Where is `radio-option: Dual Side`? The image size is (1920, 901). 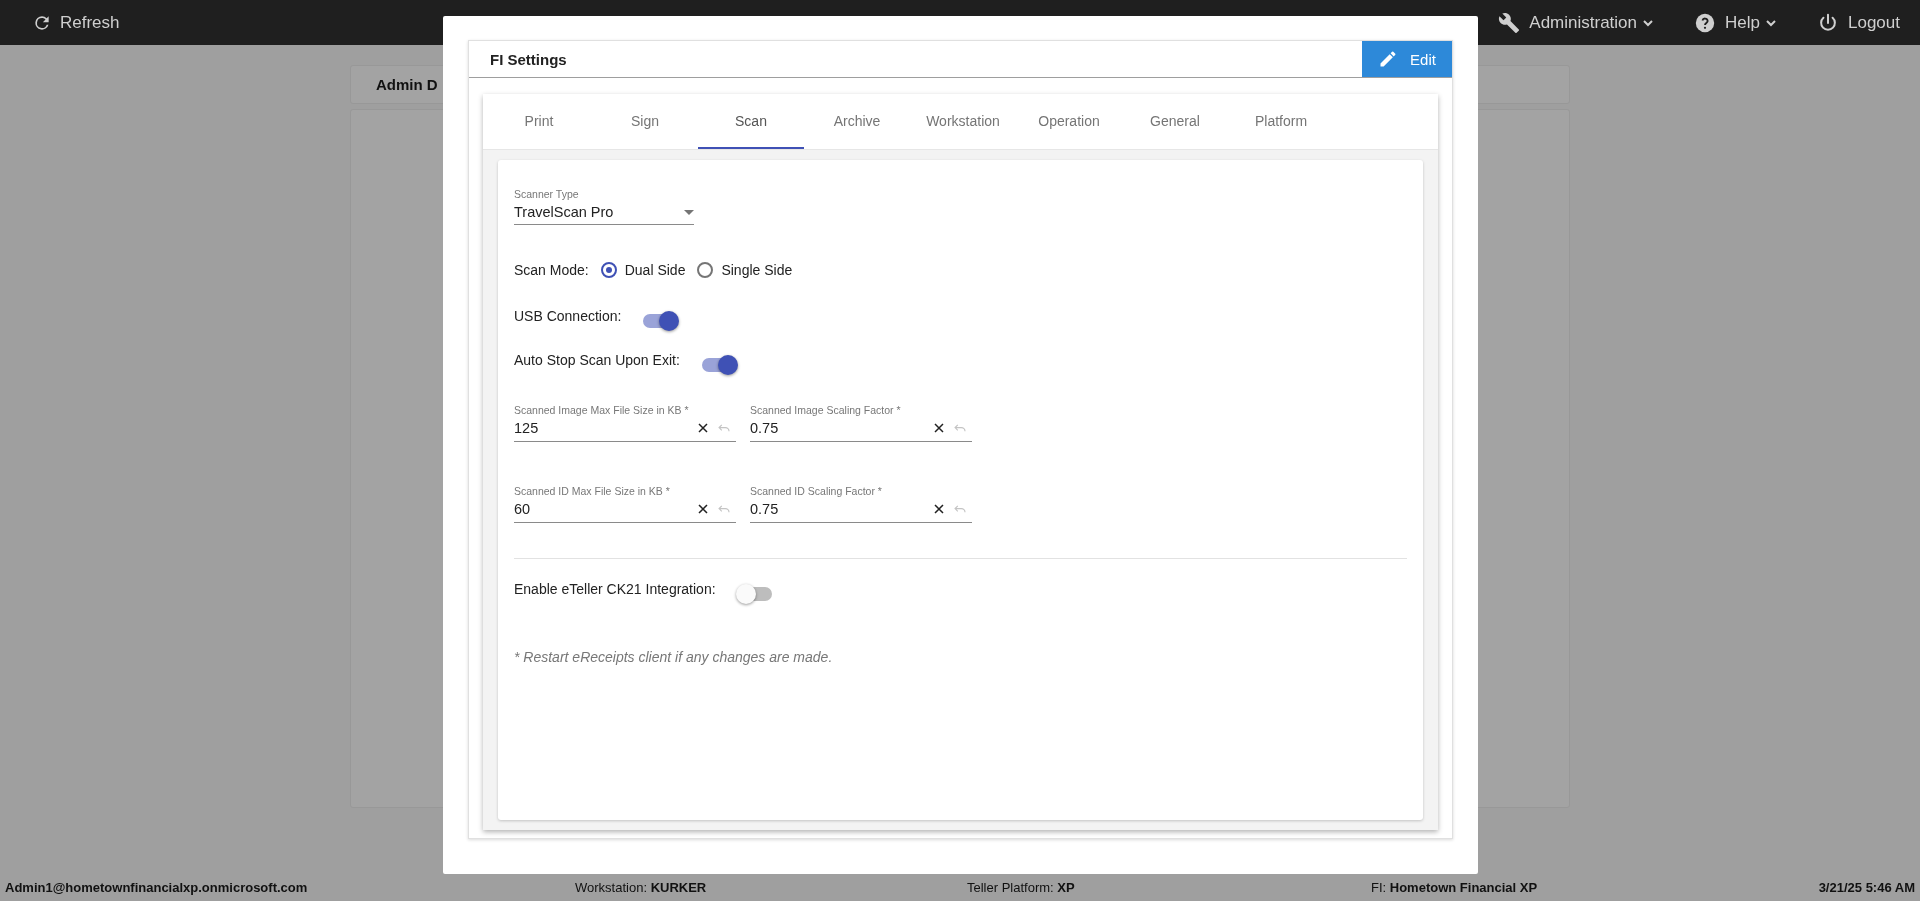 radio-option: Dual Side is located at coordinates (643, 270).